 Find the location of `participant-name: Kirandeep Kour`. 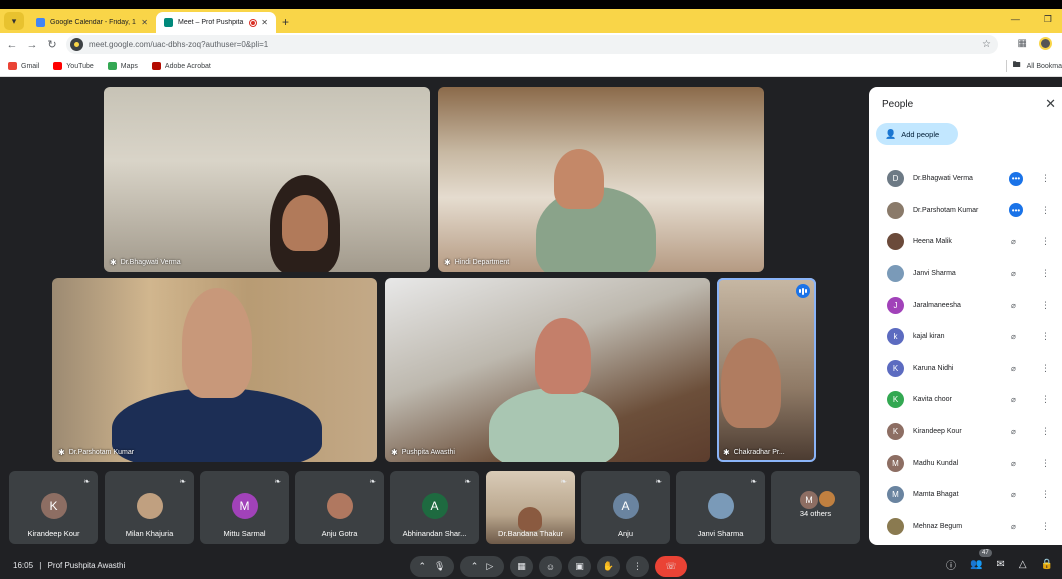

participant-name: Kirandeep Kour is located at coordinates (53, 533).